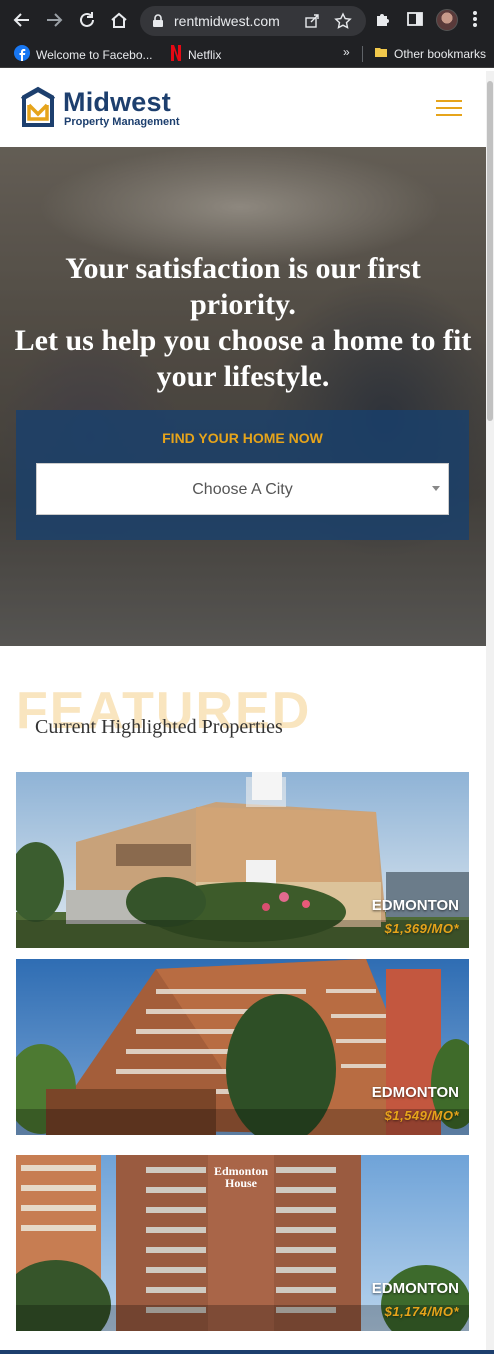  What do you see at coordinates (490, 251) in the screenshot?
I see `scrollbar-thumb` at bounding box center [490, 251].